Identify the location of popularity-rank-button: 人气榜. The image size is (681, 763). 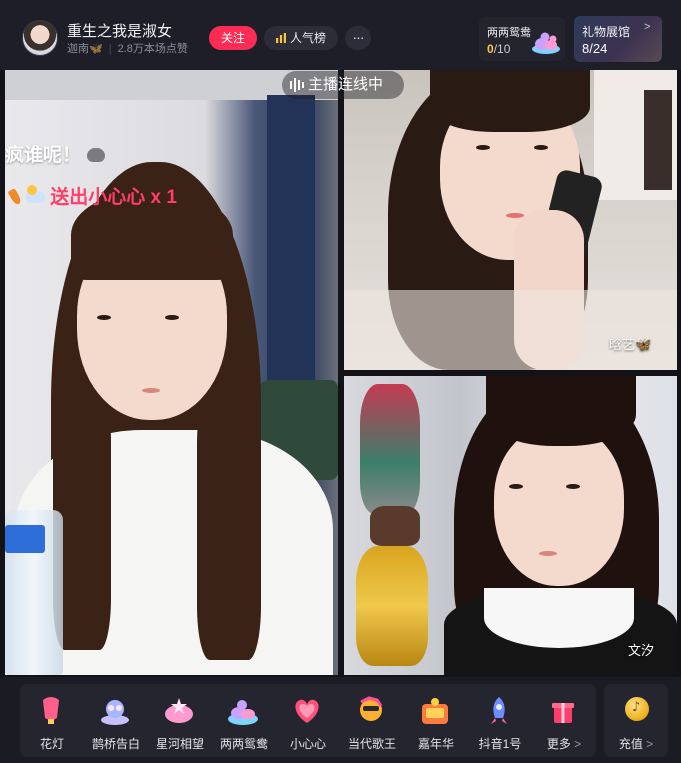
(301, 38).